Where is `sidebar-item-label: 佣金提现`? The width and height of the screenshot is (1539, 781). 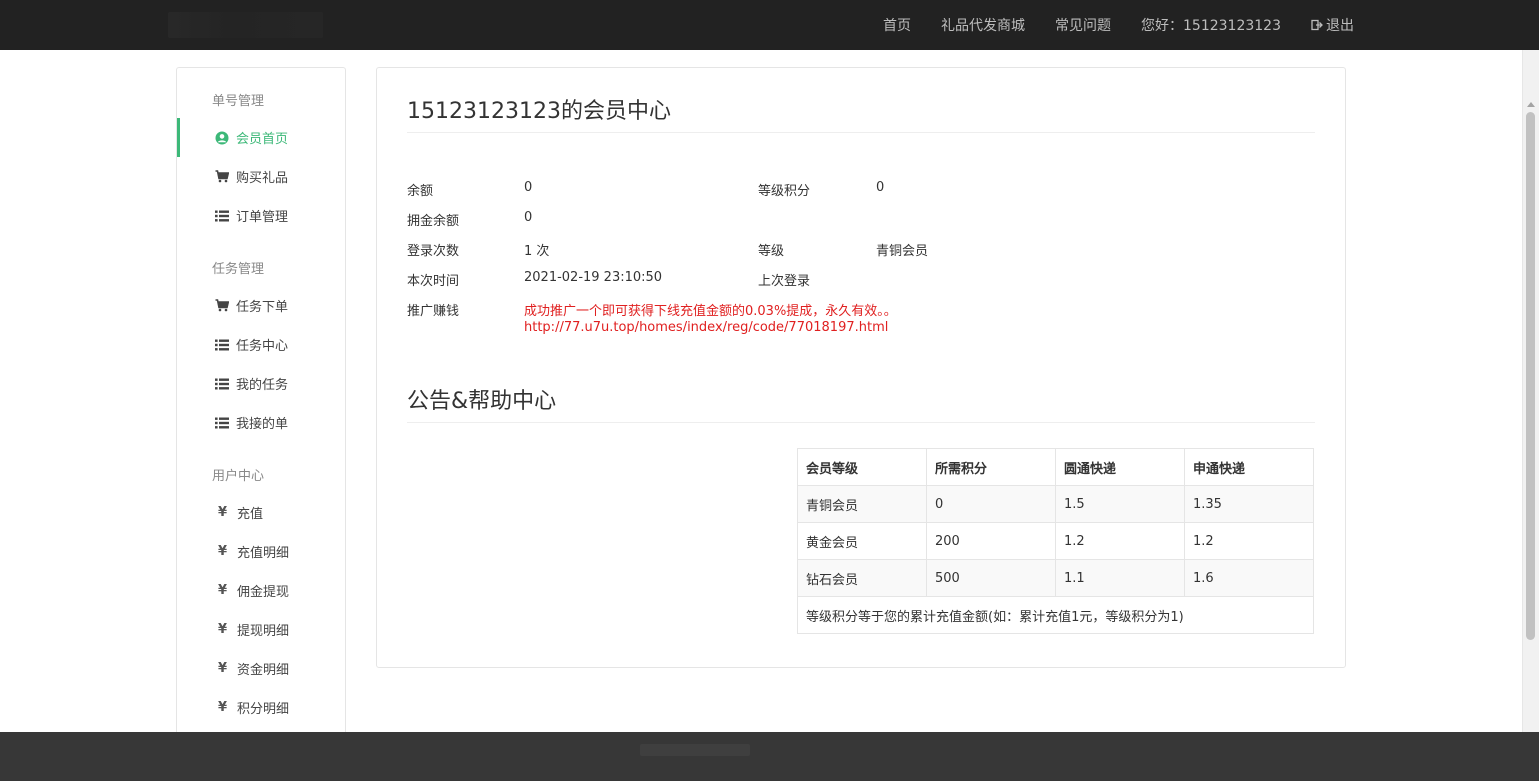 sidebar-item-label: 佣金提现 is located at coordinates (263, 592).